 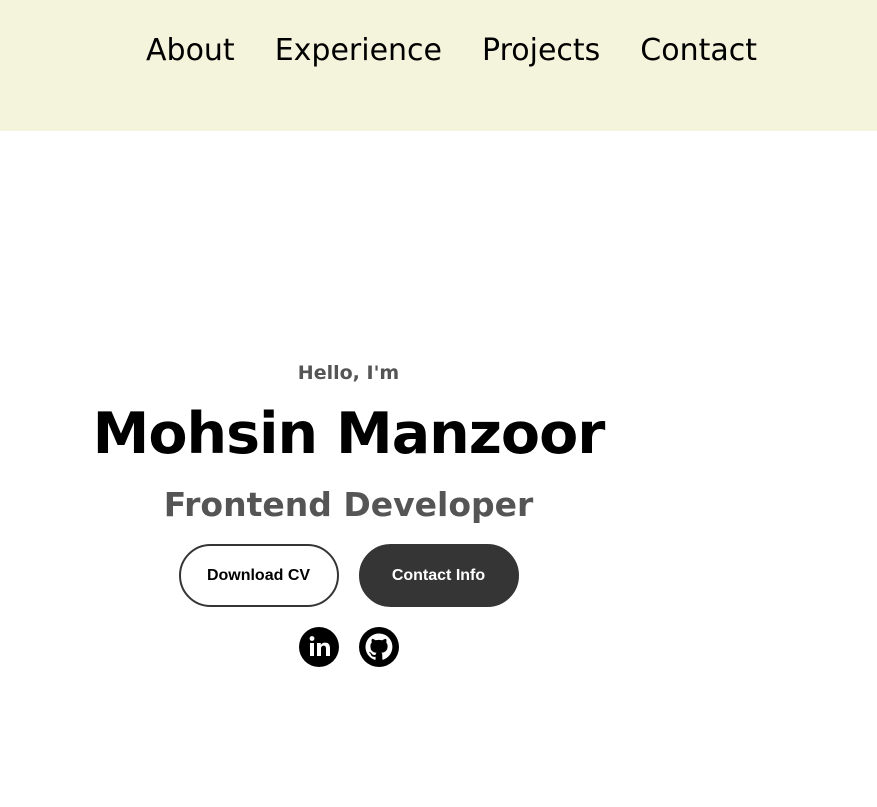 I want to click on nav-item-contact: Contact, so click(x=698, y=51).